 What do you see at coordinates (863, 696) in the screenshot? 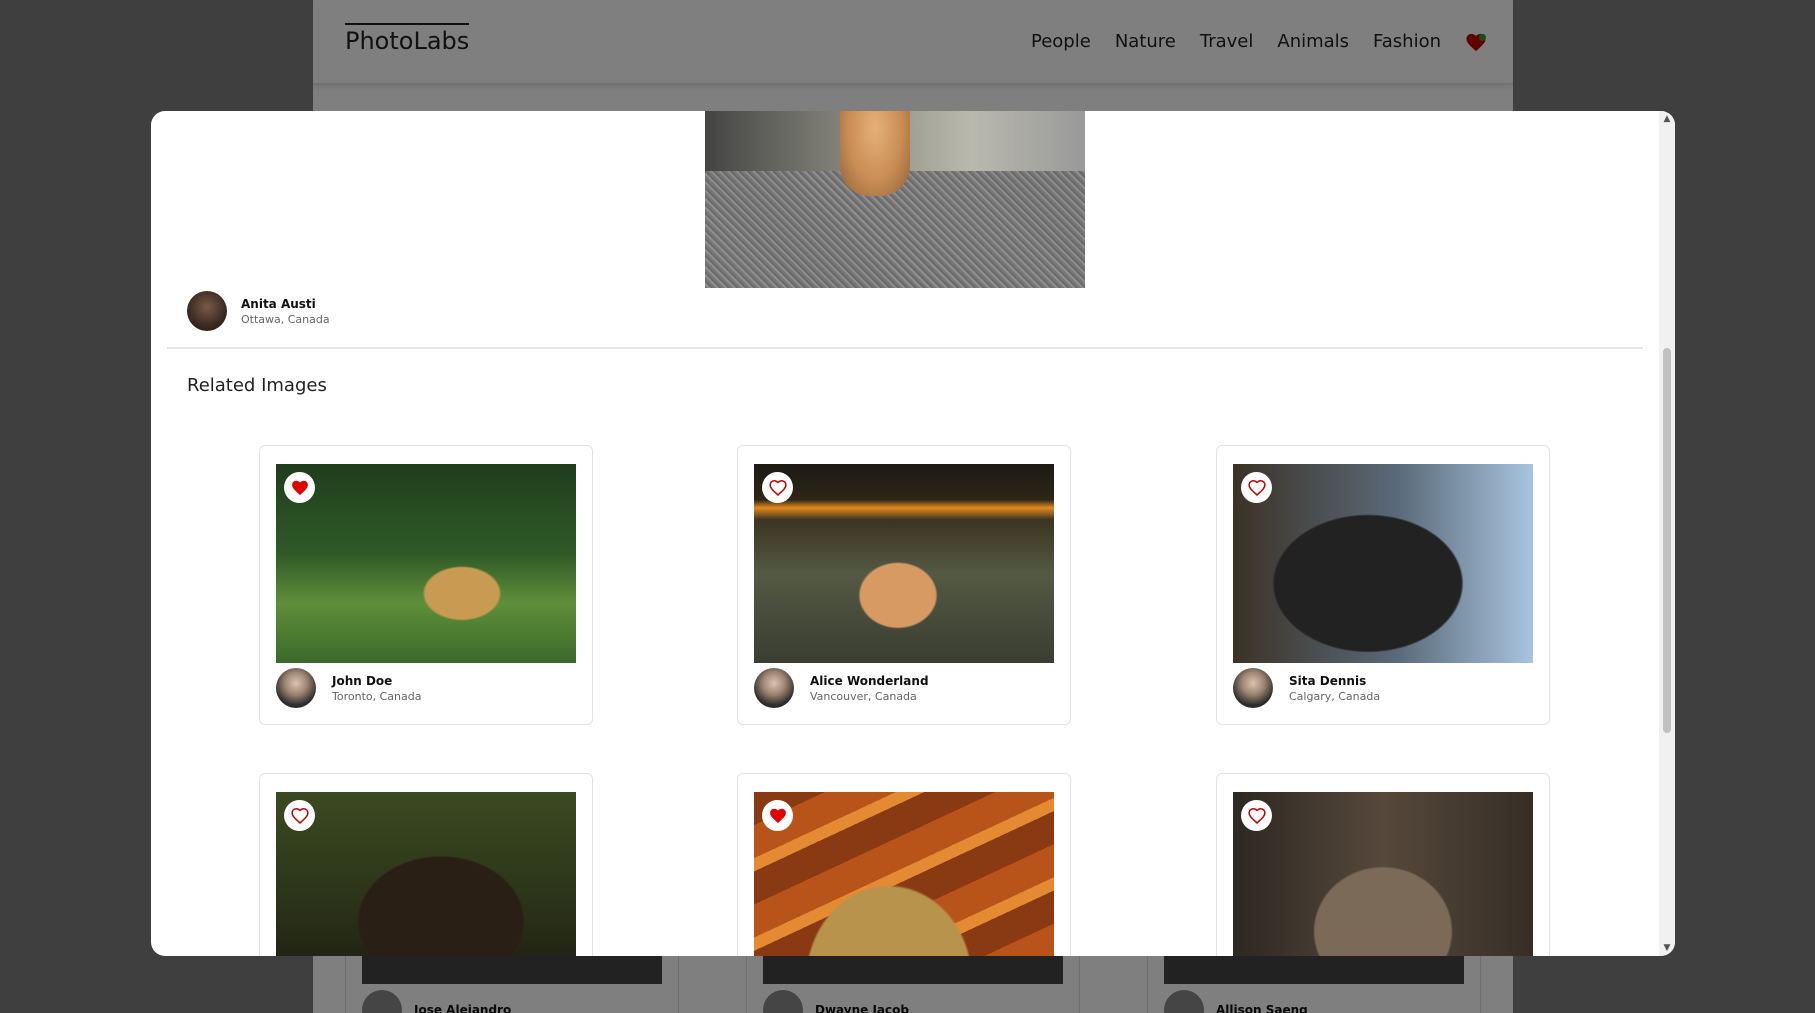
I see `card-location: Vancouver, Canada` at bounding box center [863, 696].